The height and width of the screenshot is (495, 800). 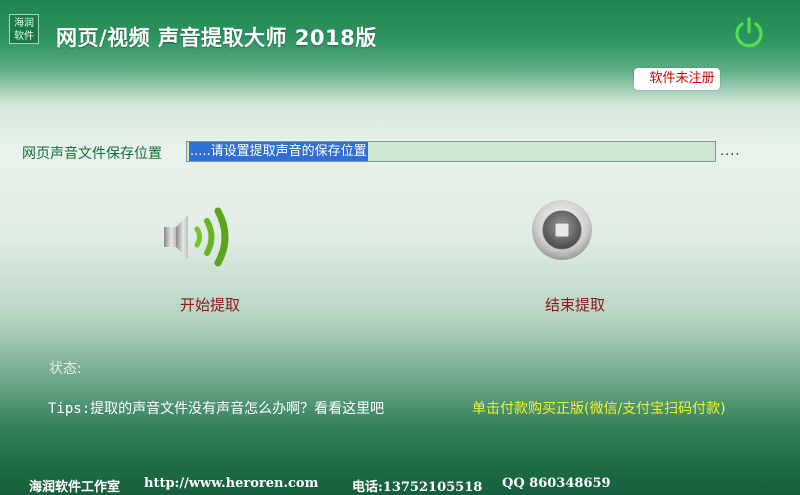 What do you see at coordinates (203, 237) in the screenshot?
I see `speaker-sound-icon` at bounding box center [203, 237].